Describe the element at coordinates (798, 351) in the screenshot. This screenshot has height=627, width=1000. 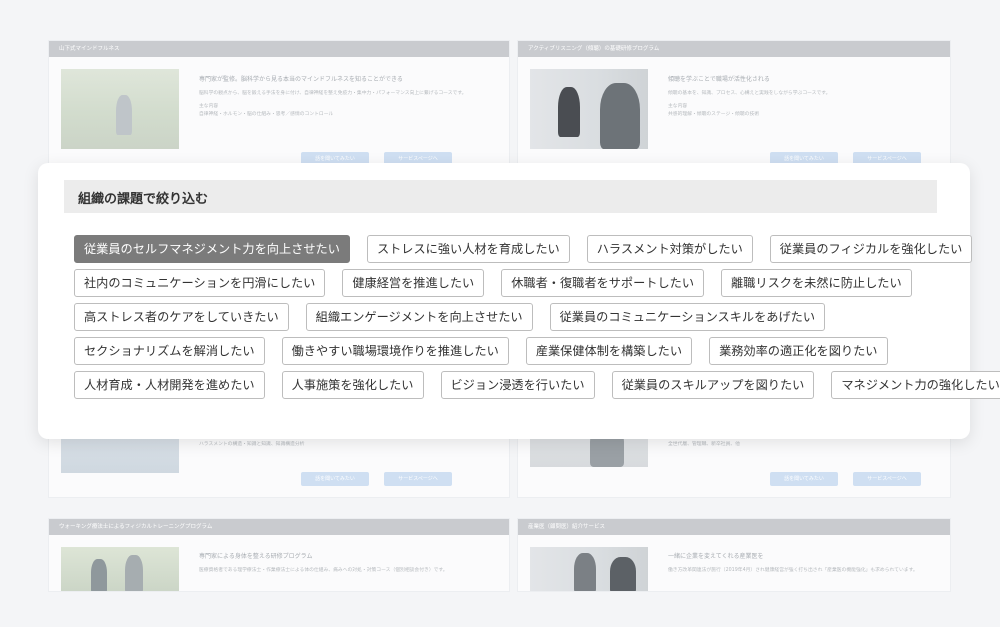
I see `filter-chip: 業務効率の適正化を図りたい` at that location.